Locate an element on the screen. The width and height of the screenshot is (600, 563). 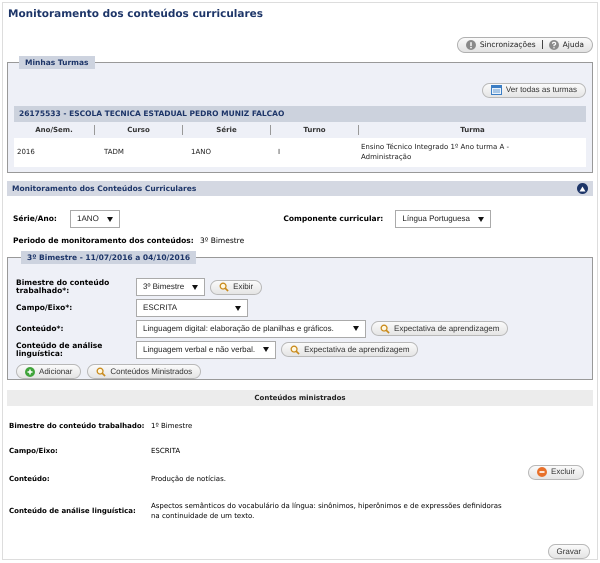
collapse-button is located at coordinates (582, 188).